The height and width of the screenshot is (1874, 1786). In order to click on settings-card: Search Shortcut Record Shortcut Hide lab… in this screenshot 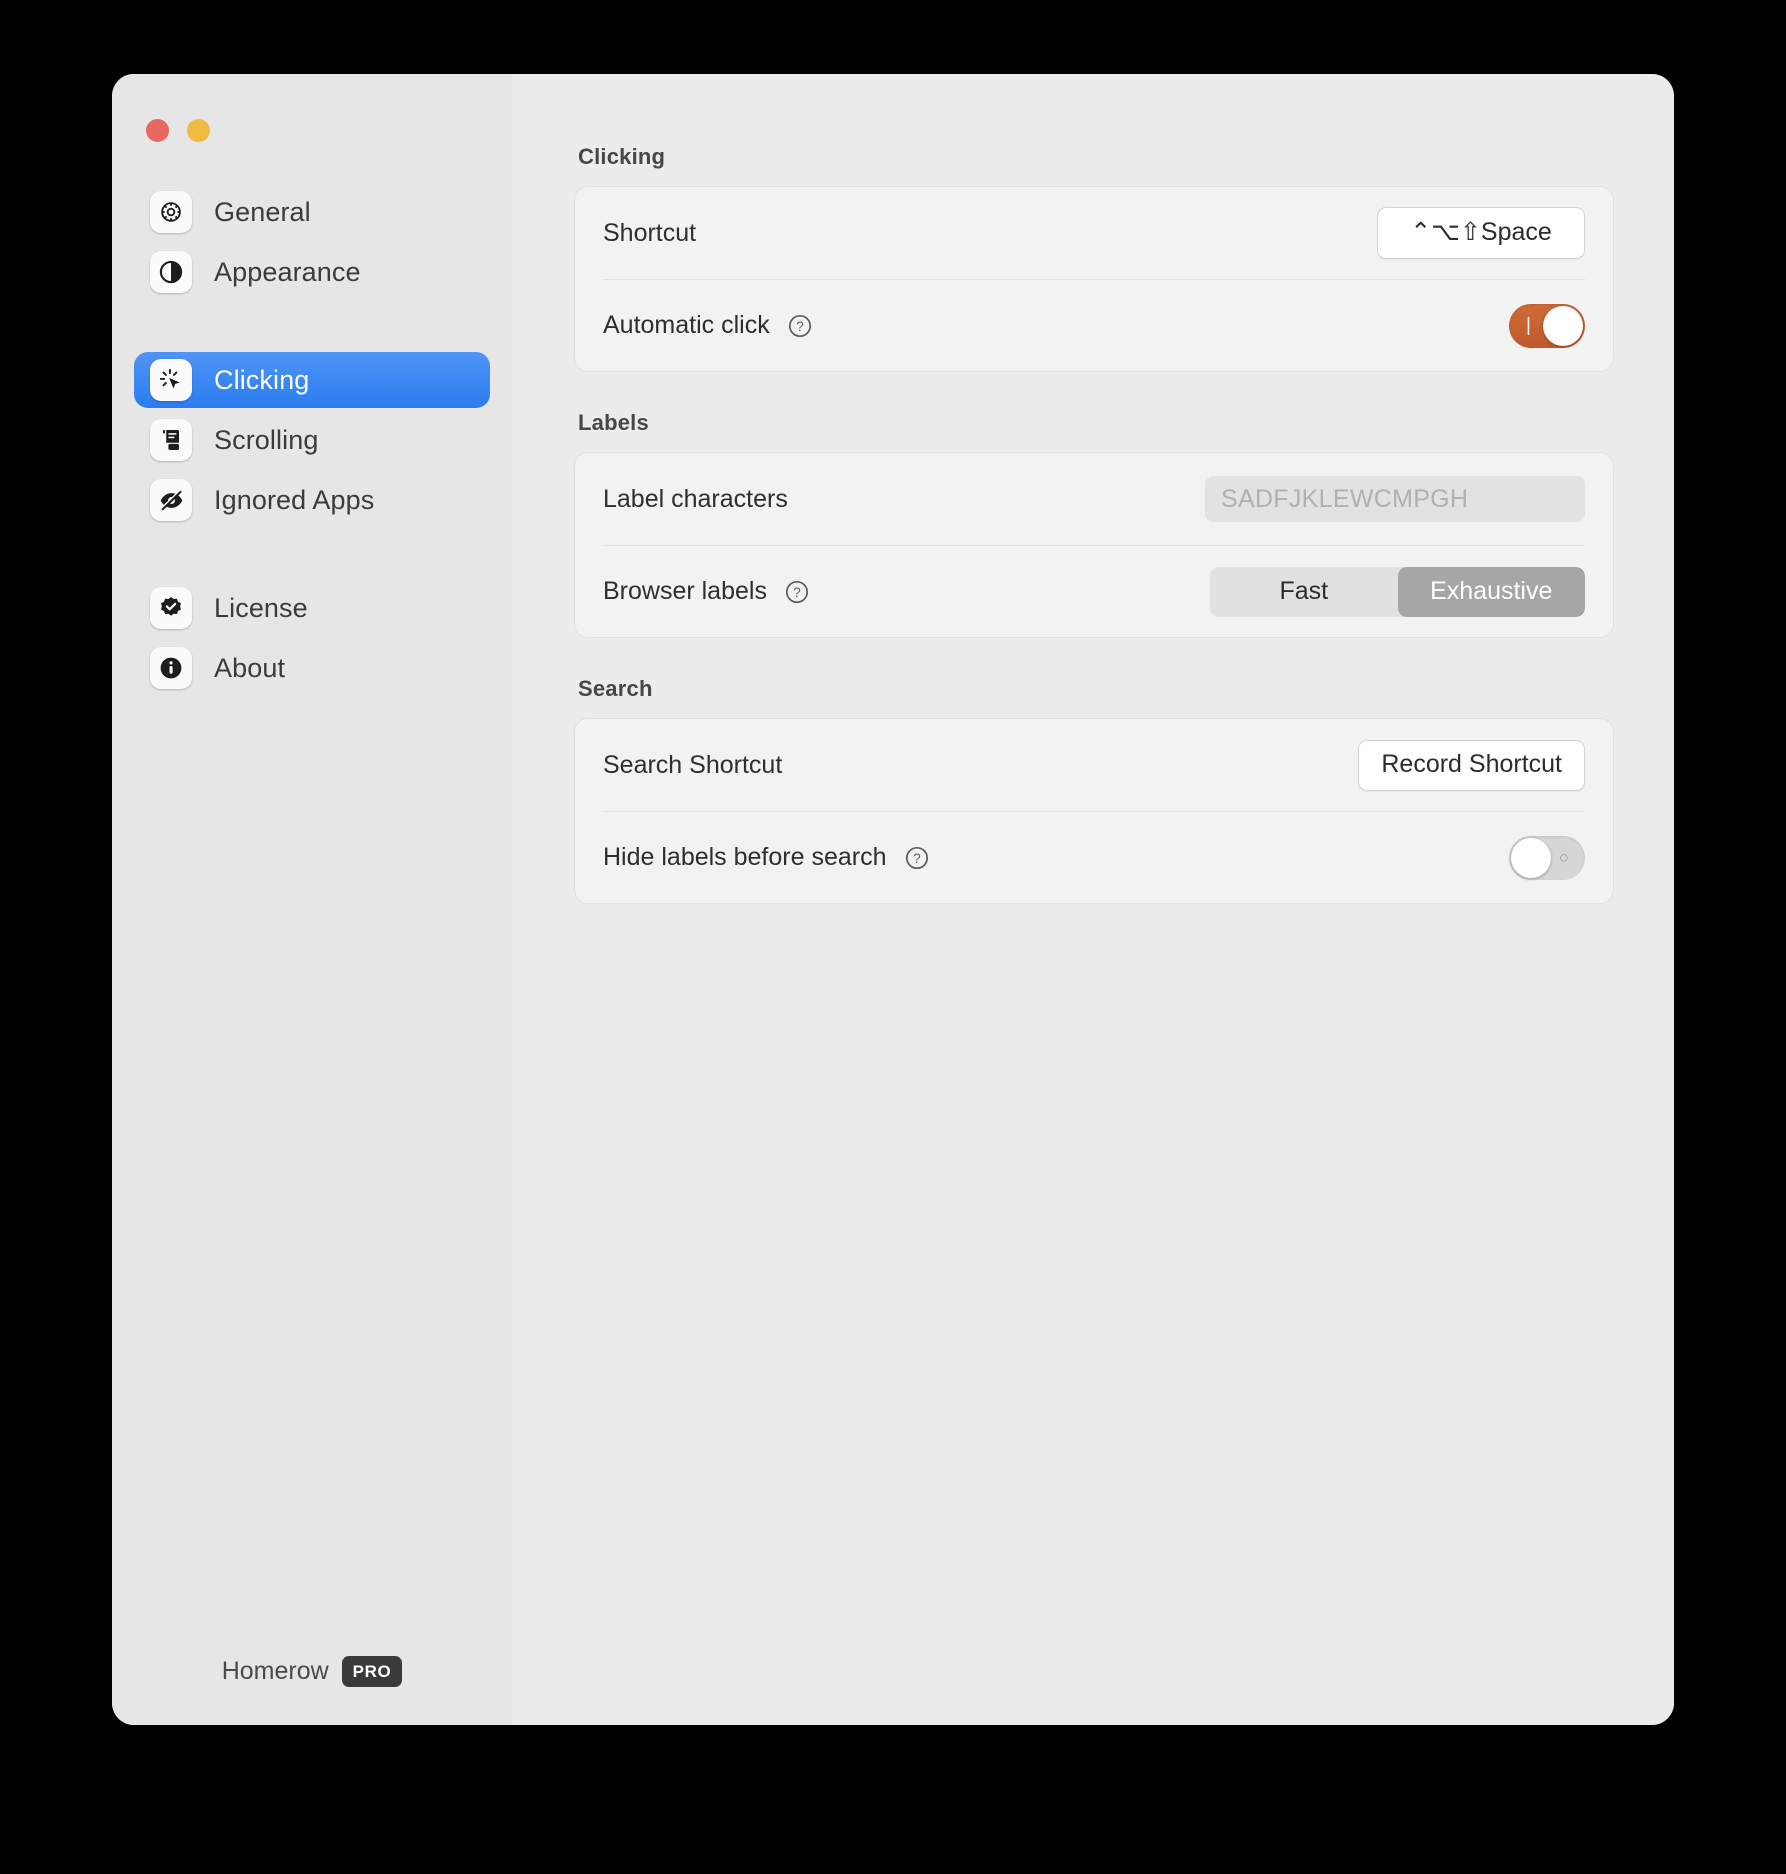, I will do `click(1094, 811)`.